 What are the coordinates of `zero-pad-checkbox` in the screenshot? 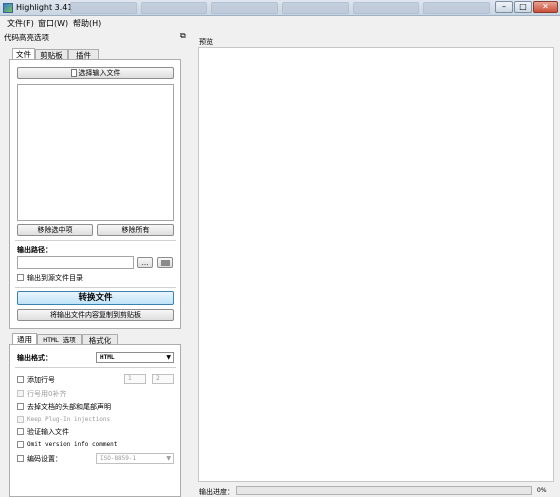 It's located at (20, 393).